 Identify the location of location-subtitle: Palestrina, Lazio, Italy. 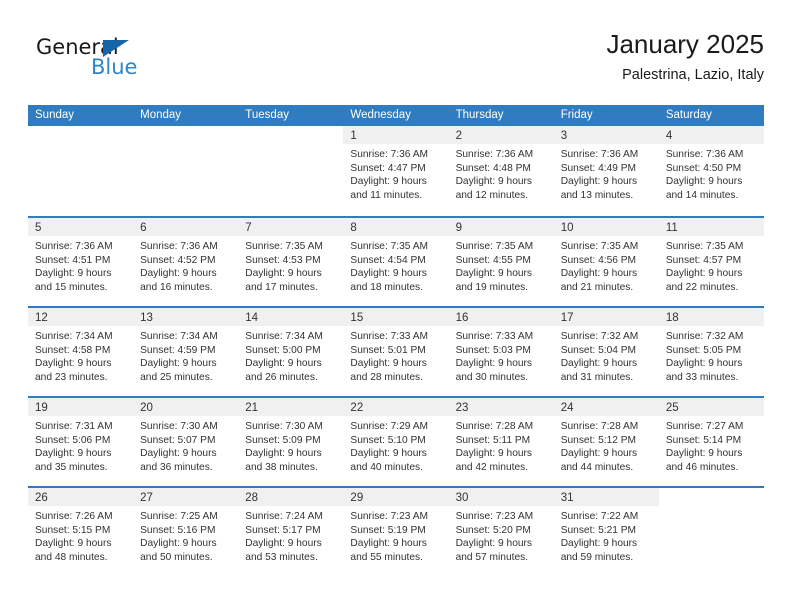
(693, 75).